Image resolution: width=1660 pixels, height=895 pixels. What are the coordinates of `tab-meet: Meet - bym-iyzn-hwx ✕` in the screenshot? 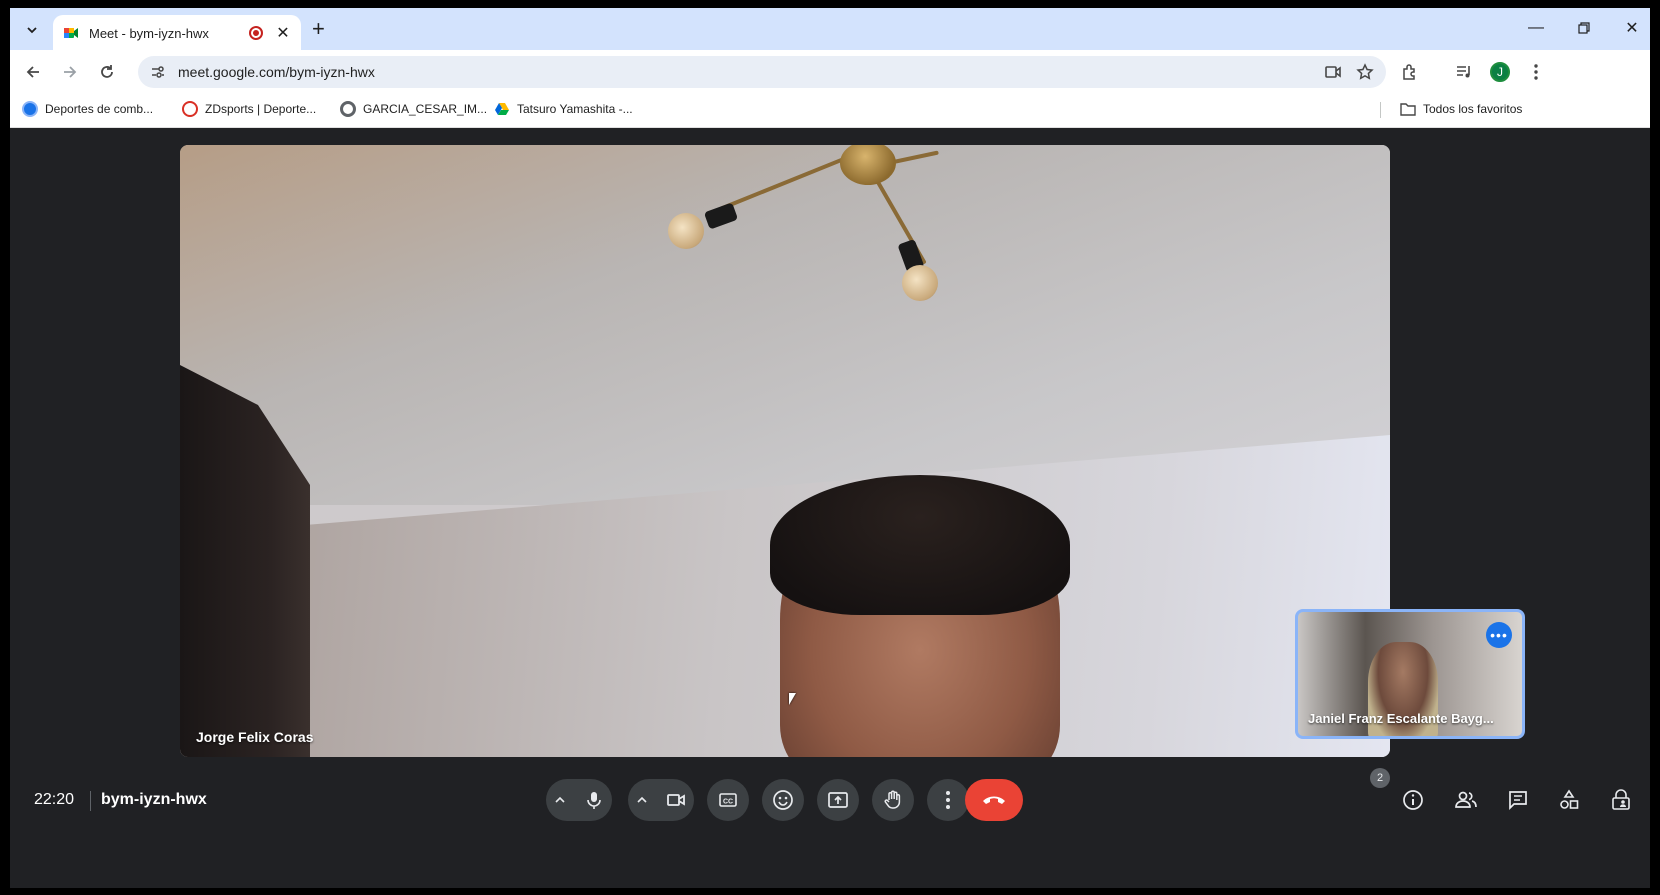 It's located at (177, 33).